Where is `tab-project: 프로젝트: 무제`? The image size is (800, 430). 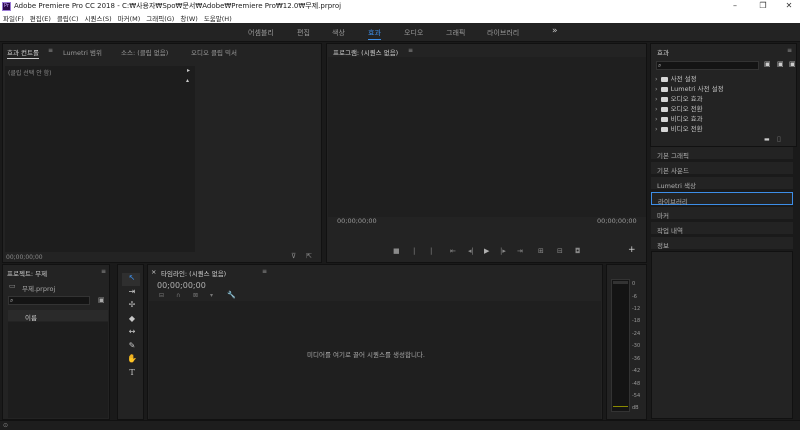 tab-project: 프로젝트: 무제 is located at coordinates (27, 273).